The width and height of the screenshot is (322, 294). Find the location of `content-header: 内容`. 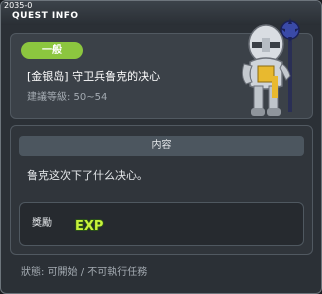

content-header: 内容 is located at coordinates (161, 146).